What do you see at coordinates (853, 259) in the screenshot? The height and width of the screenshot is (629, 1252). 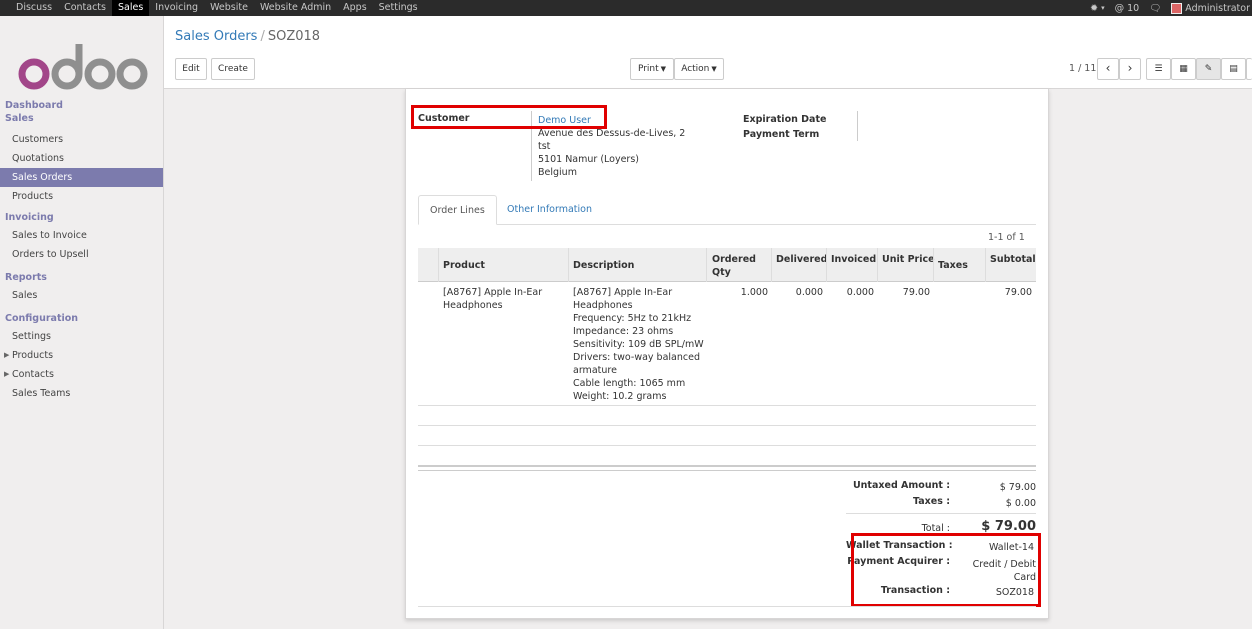 I see `column-invoiced: Invoiced` at bounding box center [853, 259].